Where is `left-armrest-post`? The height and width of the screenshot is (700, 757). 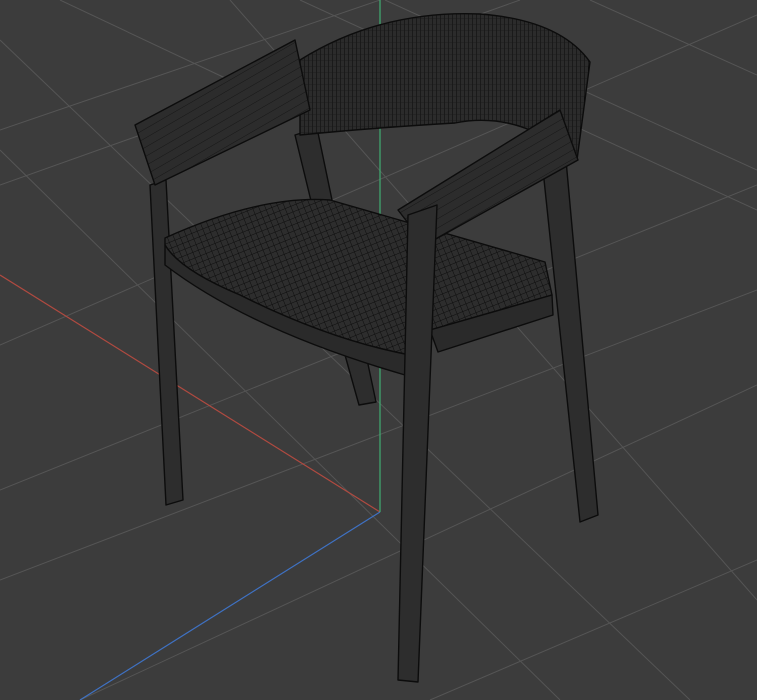 left-armrest-post is located at coordinates (313, 166).